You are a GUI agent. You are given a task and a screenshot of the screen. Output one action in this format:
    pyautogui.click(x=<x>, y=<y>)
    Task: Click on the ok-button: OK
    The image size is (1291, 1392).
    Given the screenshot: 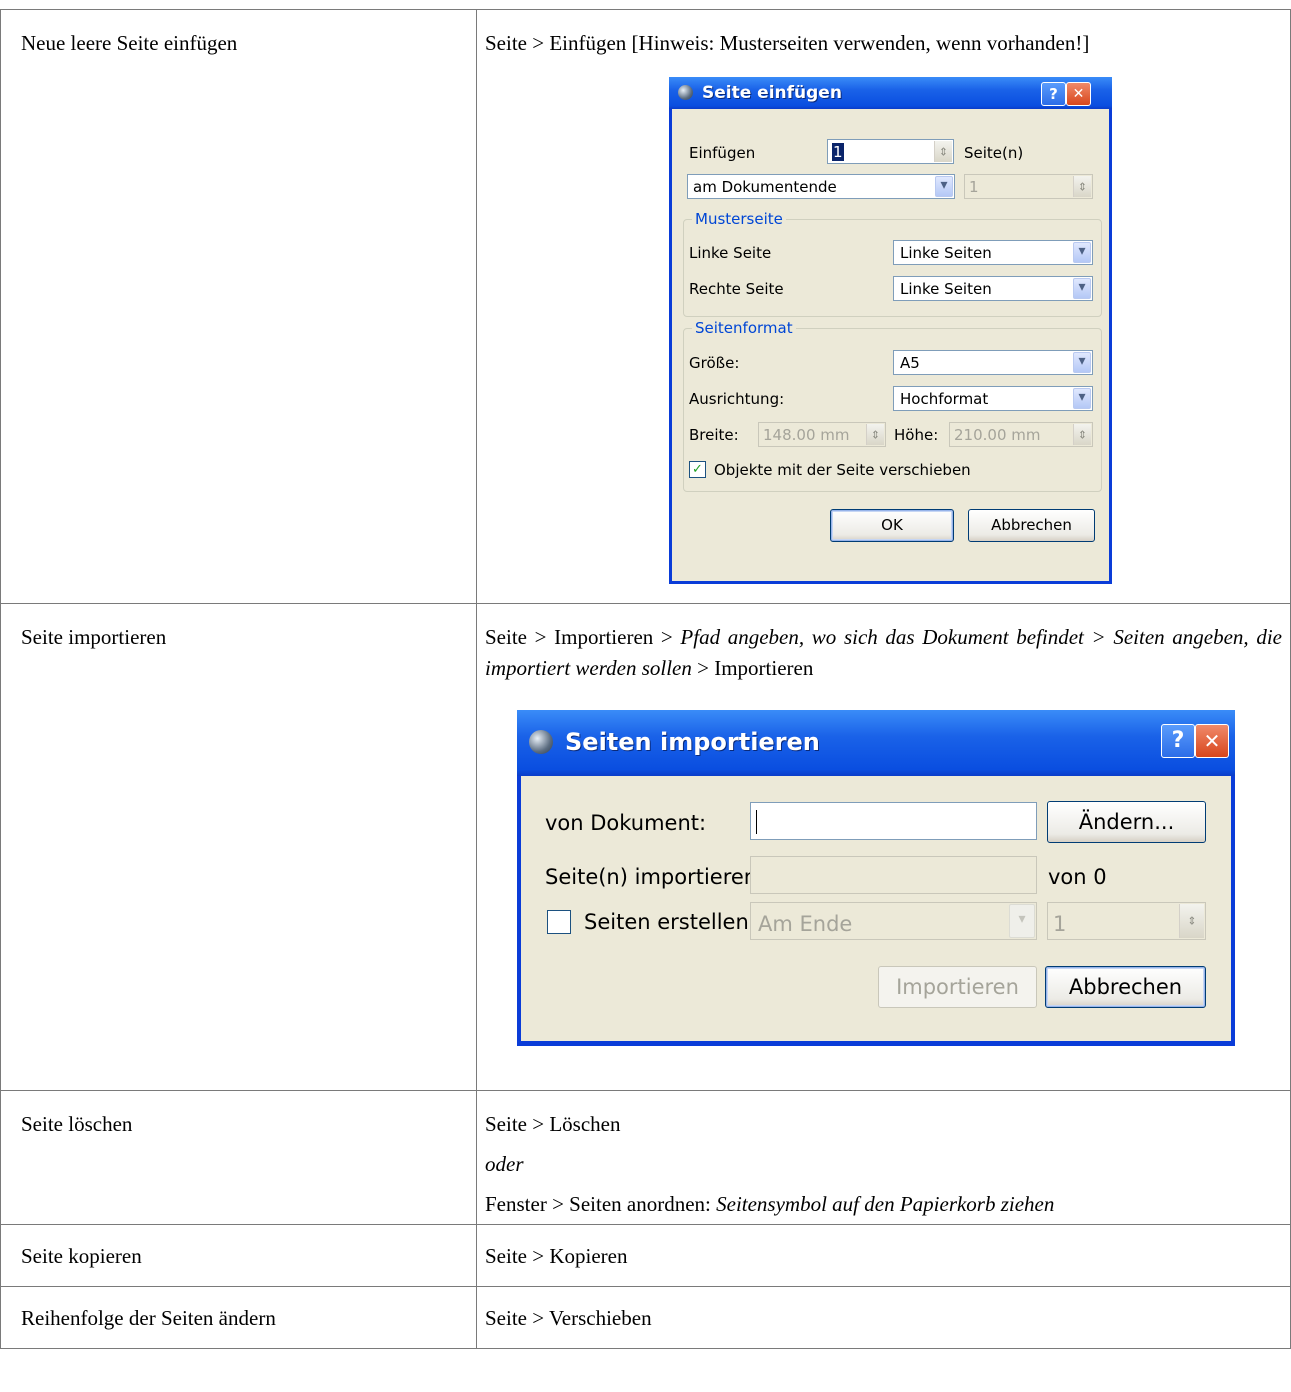 What is the action you would take?
    pyautogui.click(x=892, y=525)
    